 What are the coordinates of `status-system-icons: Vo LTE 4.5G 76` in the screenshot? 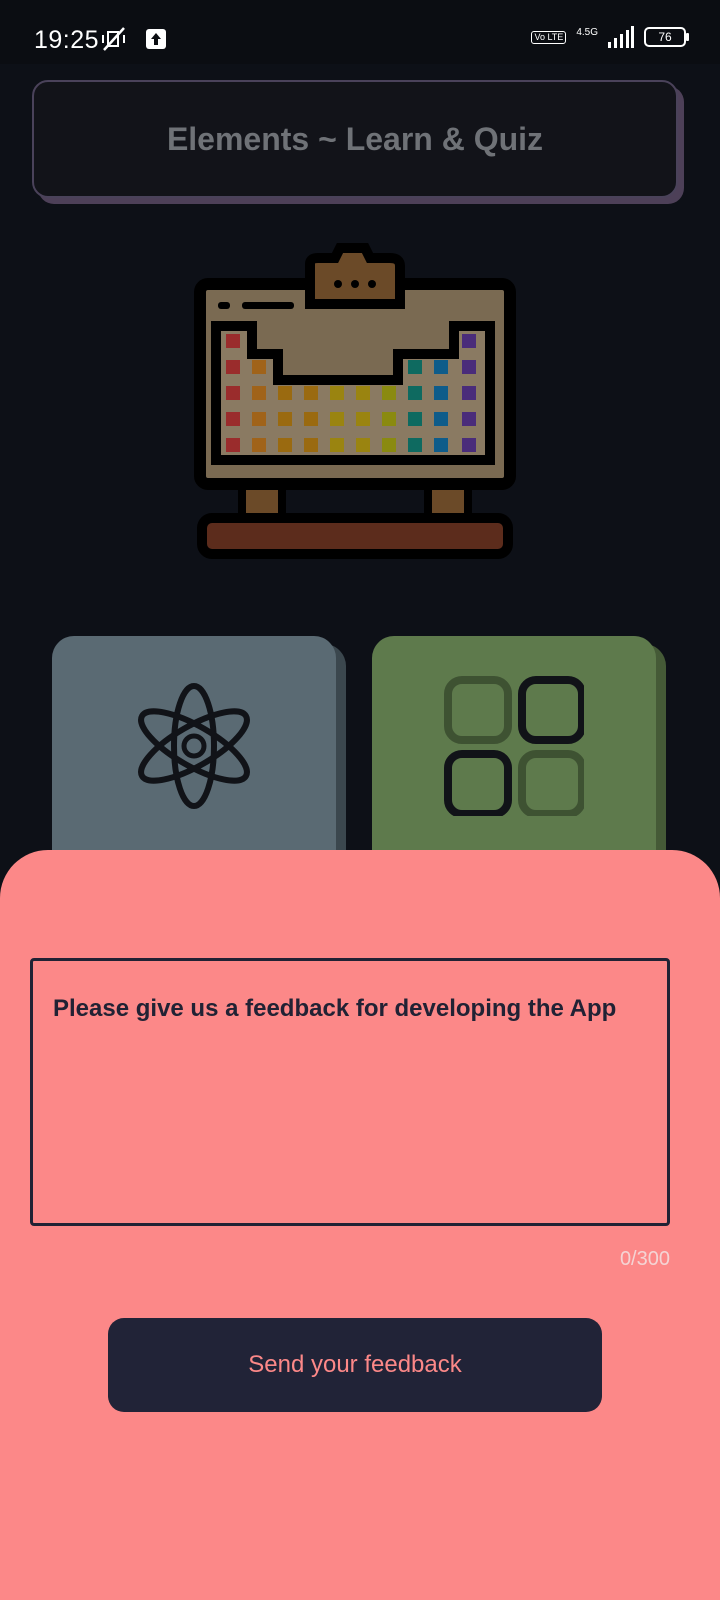 It's located at (610, 37).